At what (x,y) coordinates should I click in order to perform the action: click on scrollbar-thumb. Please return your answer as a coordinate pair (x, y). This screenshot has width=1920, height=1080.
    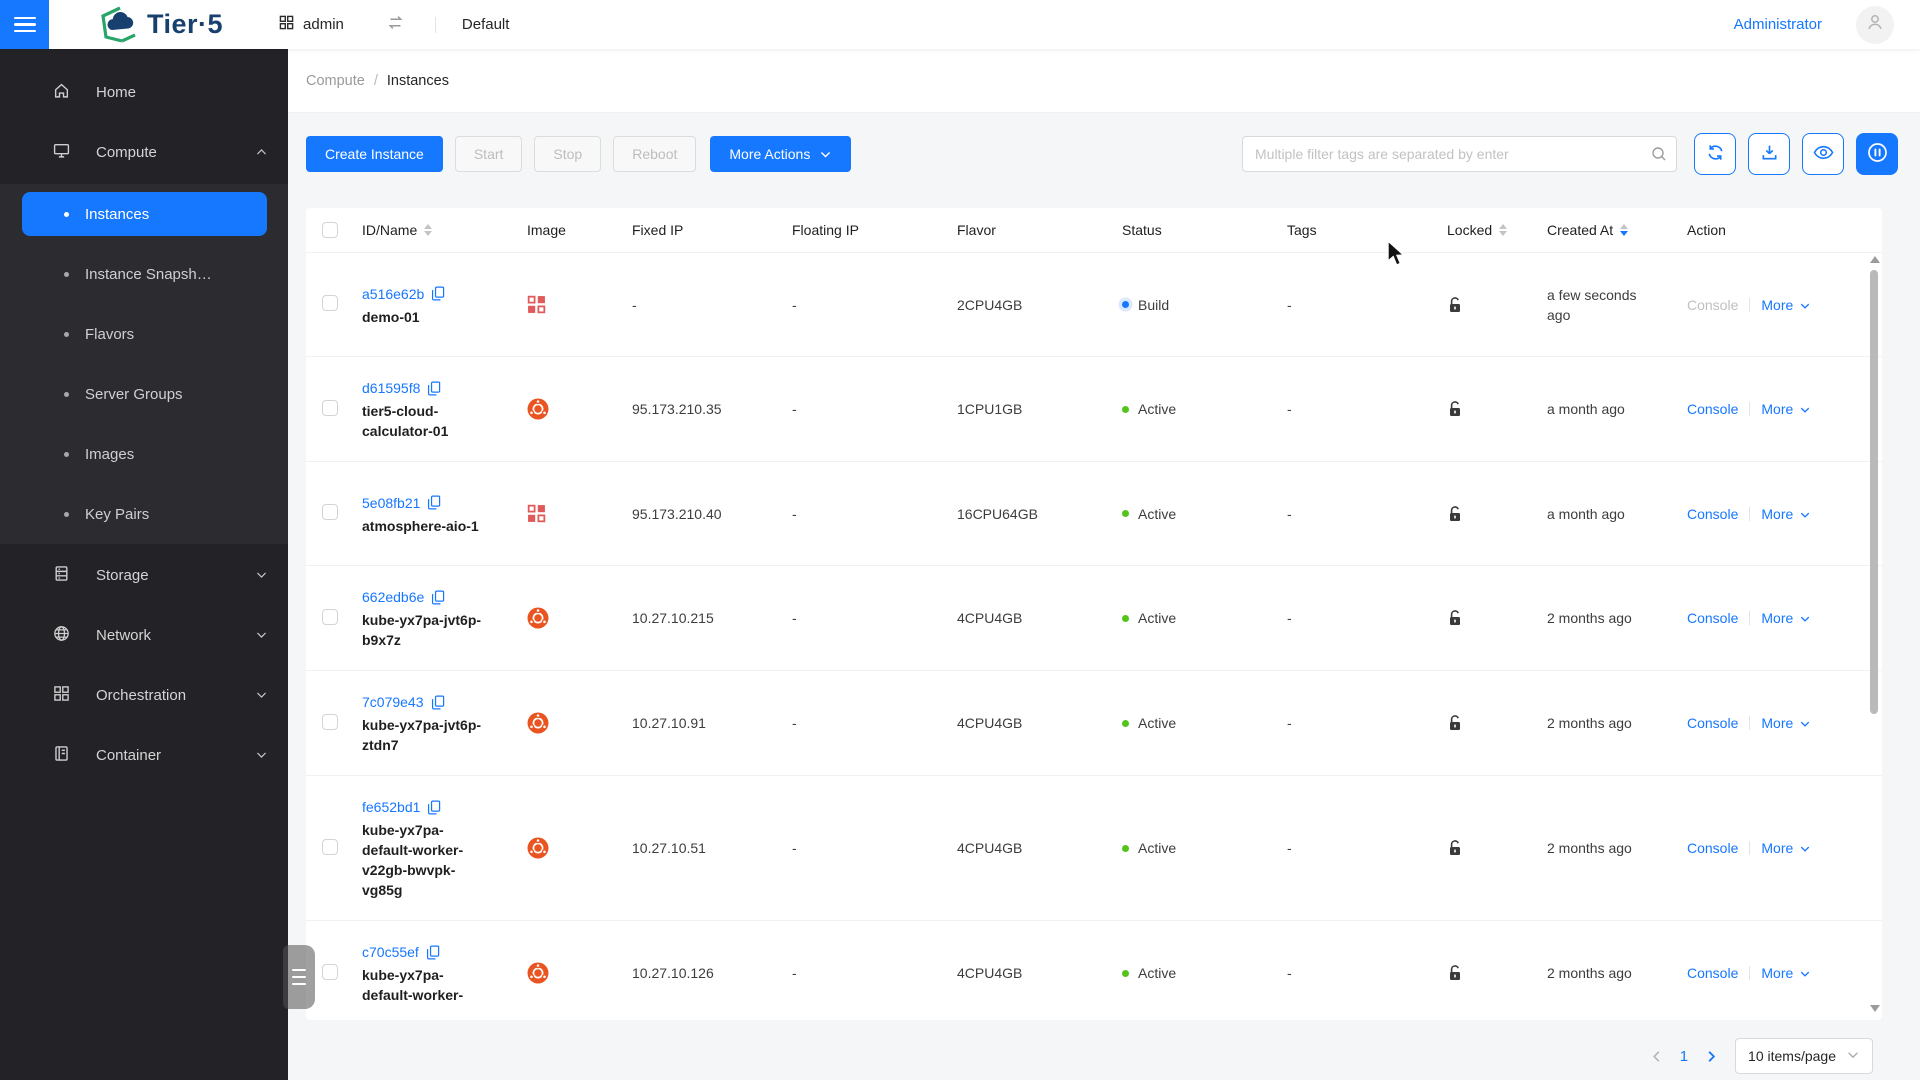
    Looking at the image, I should click on (1874, 492).